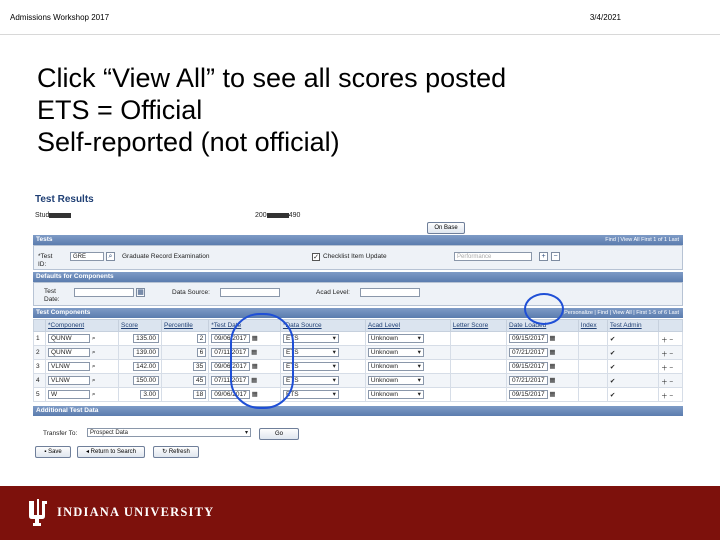 This screenshot has width=720, height=540. Describe the element at coordinates (199, 366) in the screenshot. I see `percentile-input: 35` at that location.